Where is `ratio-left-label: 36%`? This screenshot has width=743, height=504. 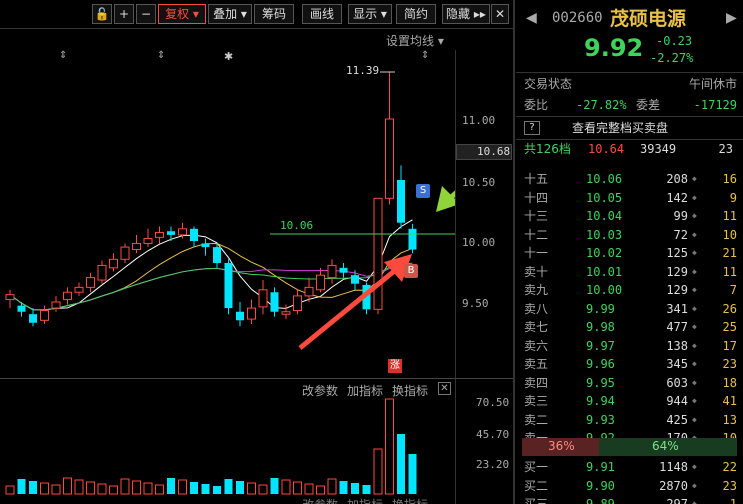 ratio-left-label: 36% is located at coordinates (561, 446).